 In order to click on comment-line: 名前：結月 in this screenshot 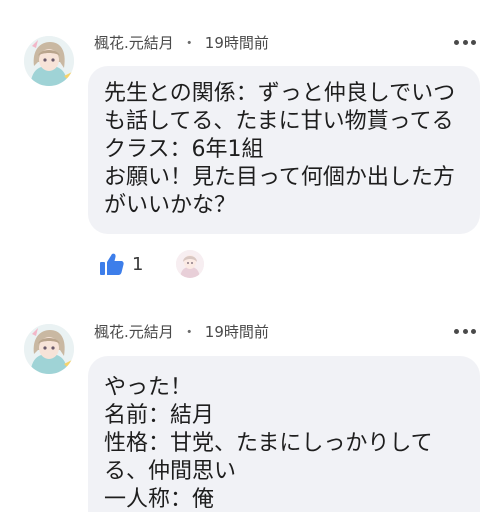, I will do `click(159, 415)`.